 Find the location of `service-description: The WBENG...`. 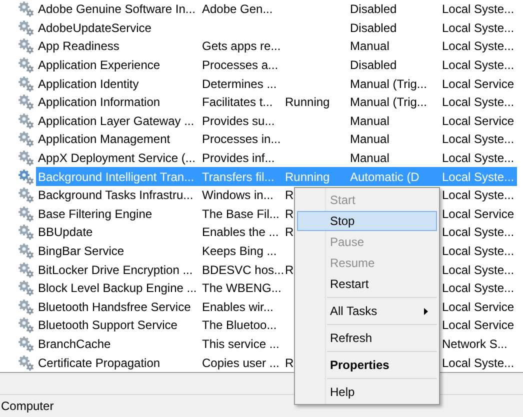

service-description: The WBENG... is located at coordinates (242, 288).